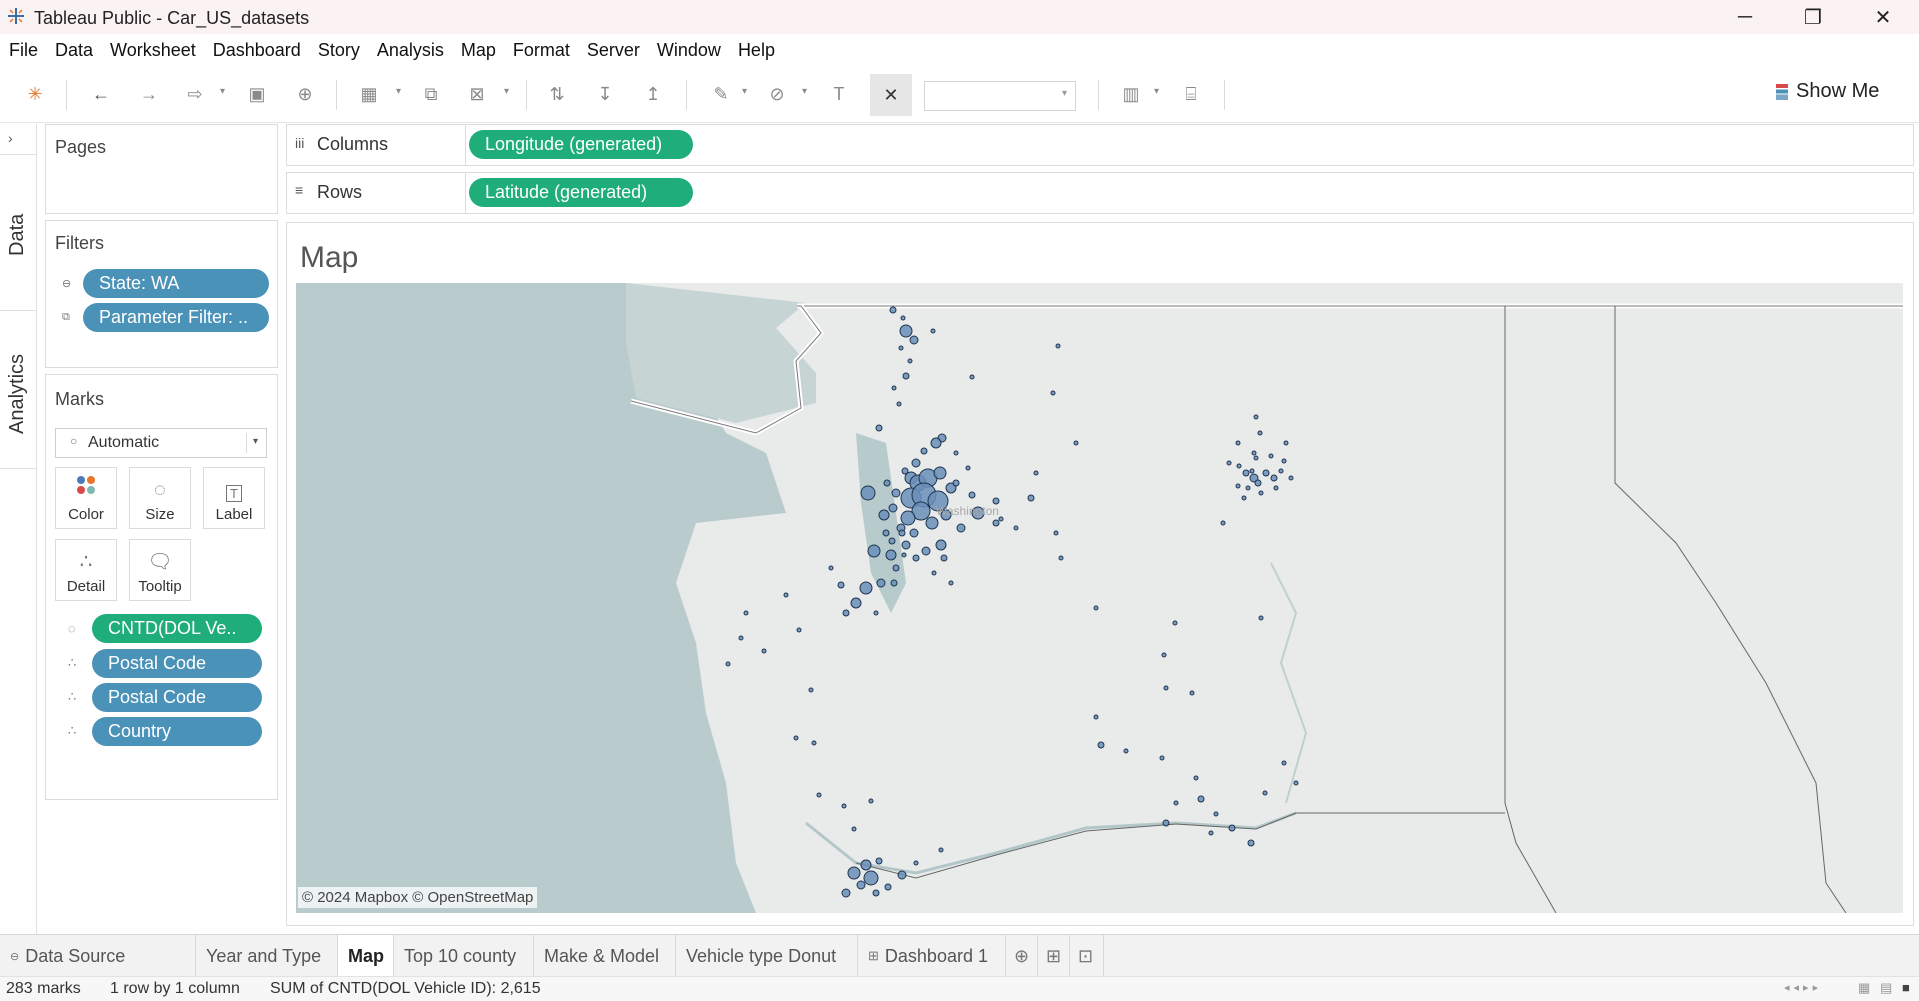 The image size is (1919, 1001). Describe the element at coordinates (234, 498) in the screenshot. I see `label-card: T Label` at that location.